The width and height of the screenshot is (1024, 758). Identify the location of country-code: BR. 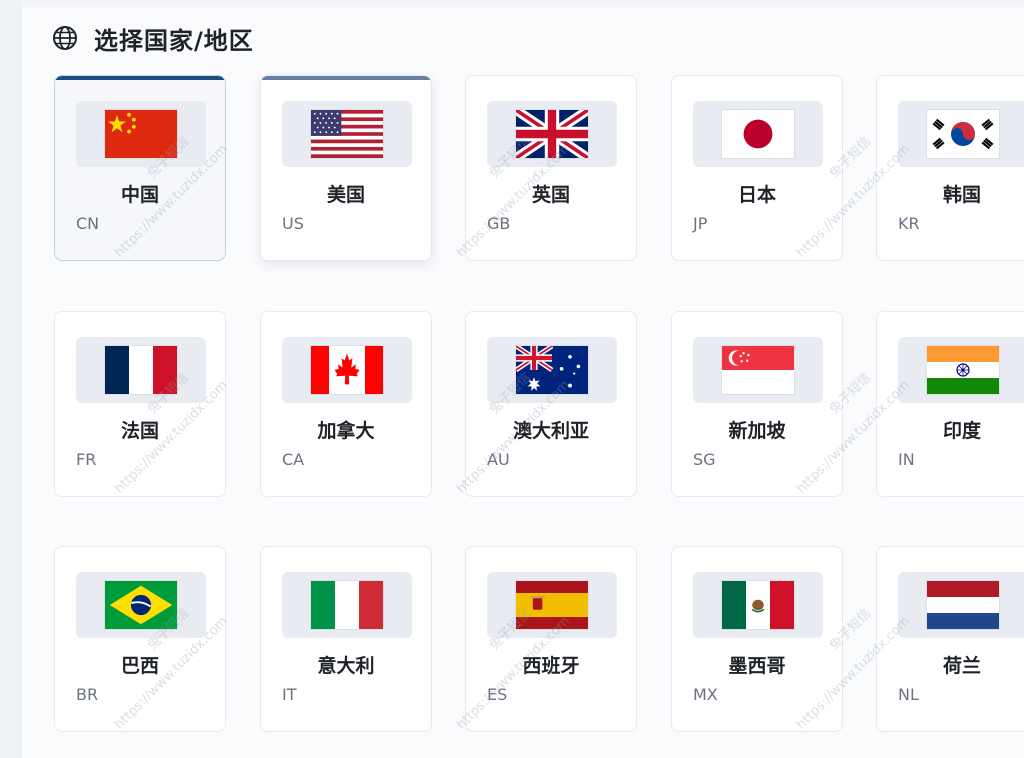
(87, 694).